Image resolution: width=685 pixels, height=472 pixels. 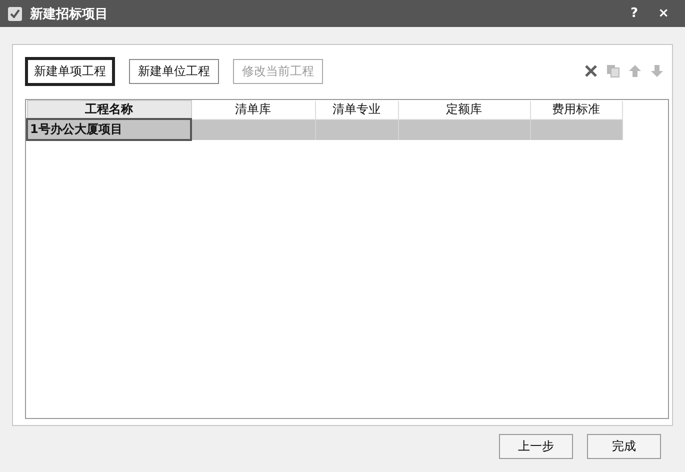 I want to click on column-header: 定额库, so click(x=464, y=109).